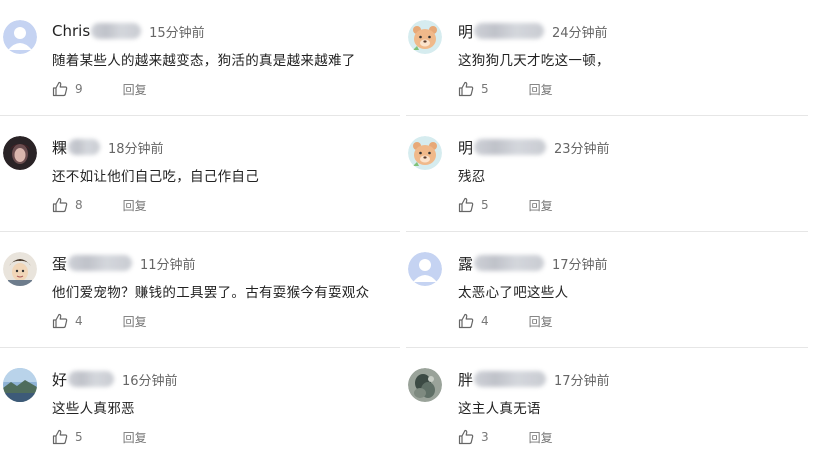  I want to click on username: 好, so click(59, 379).